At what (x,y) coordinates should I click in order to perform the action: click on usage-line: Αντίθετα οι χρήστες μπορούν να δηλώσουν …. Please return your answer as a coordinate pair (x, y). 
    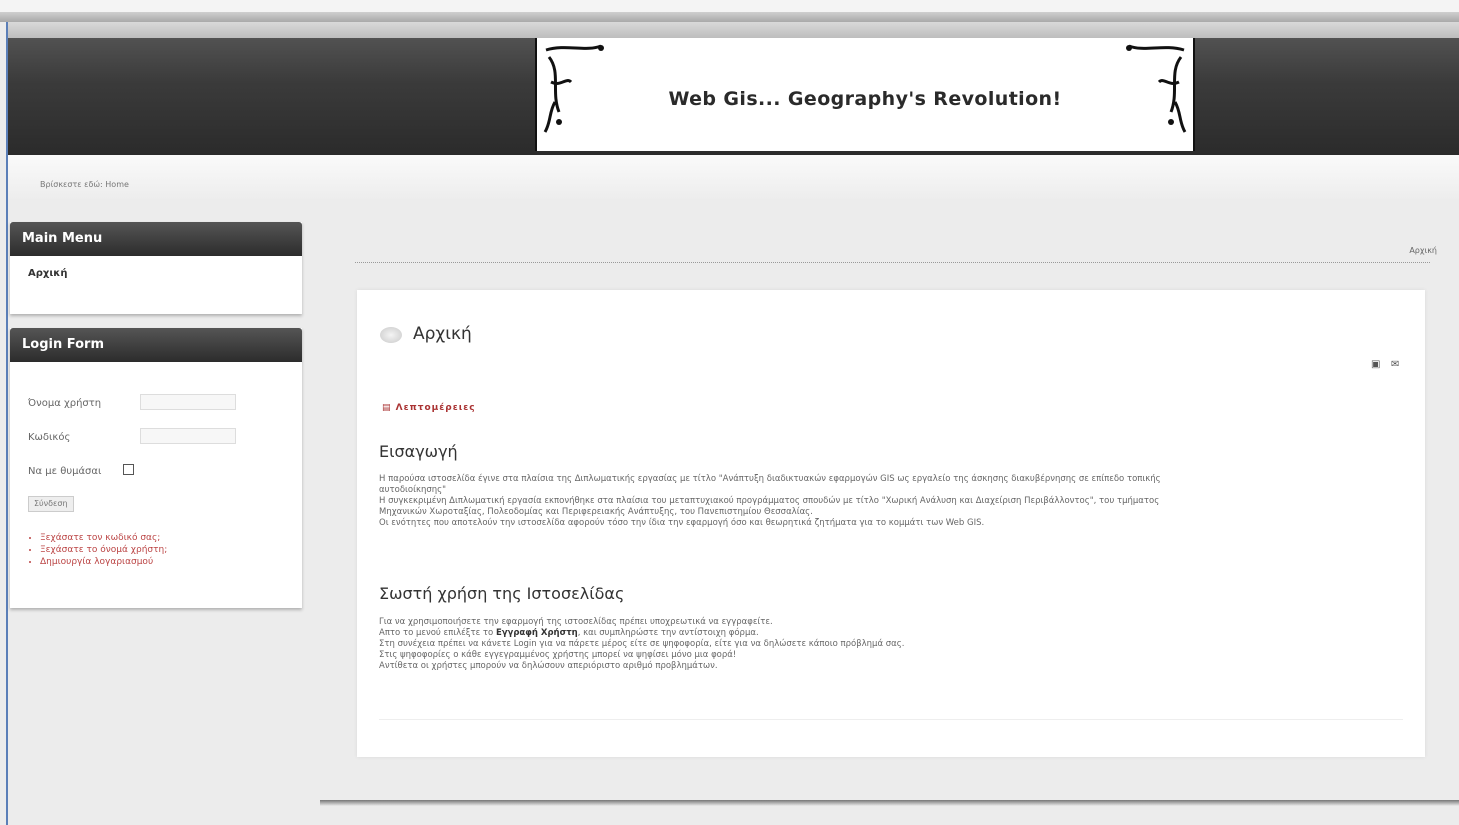
    Looking at the image, I should click on (548, 666).